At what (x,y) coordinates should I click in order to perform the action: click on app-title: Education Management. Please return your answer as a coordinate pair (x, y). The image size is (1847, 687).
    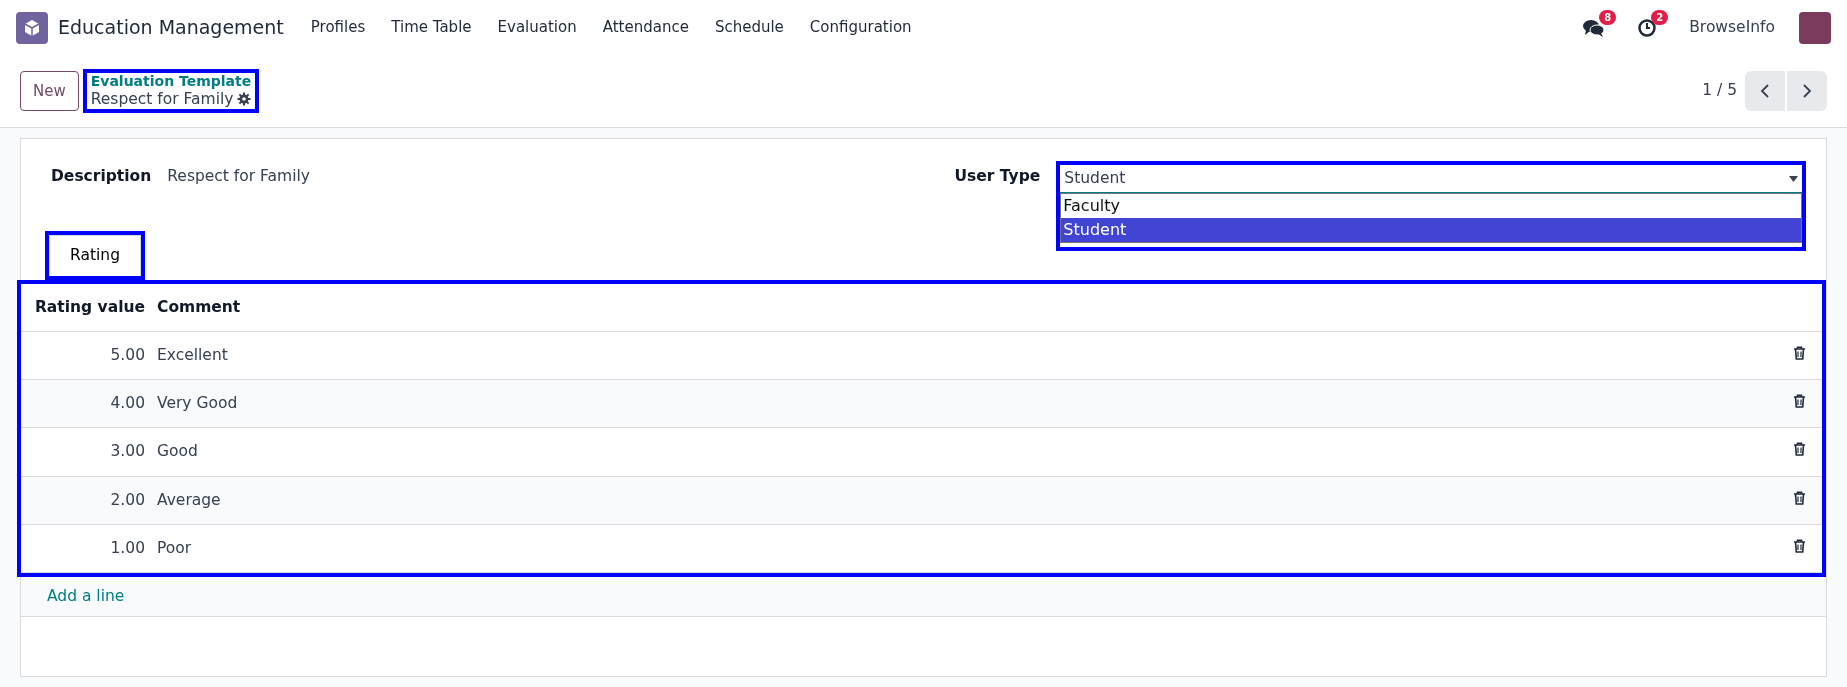
    Looking at the image, I should click on (171, 27).